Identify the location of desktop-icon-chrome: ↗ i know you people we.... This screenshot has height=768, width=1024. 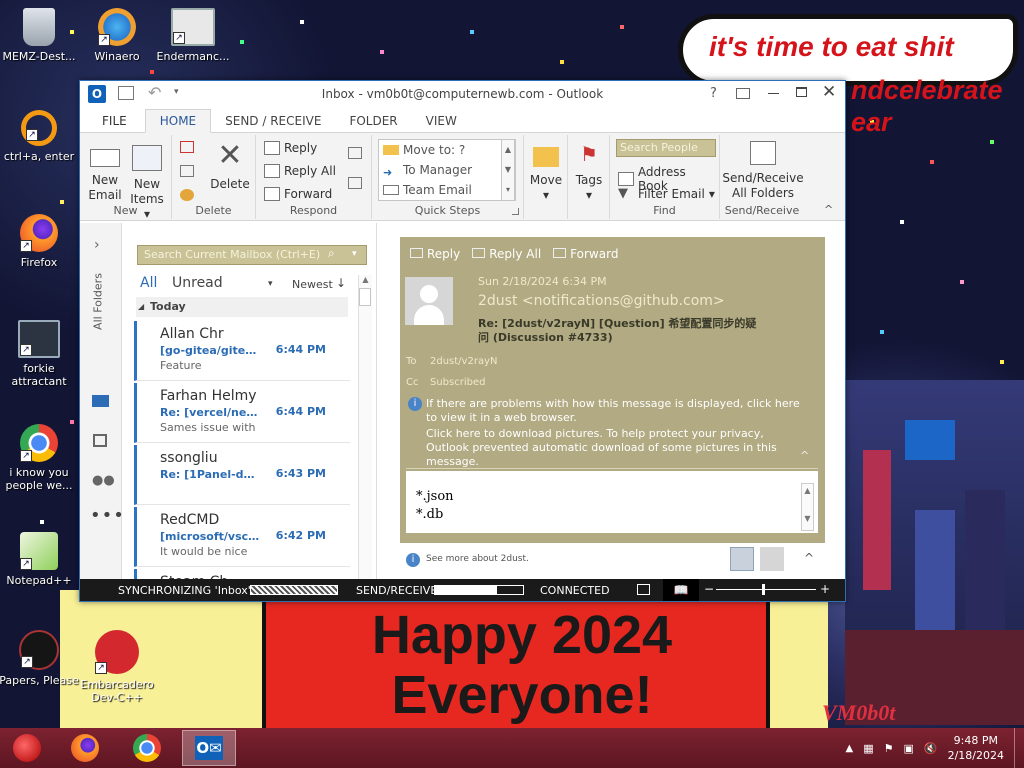
(41, 458).